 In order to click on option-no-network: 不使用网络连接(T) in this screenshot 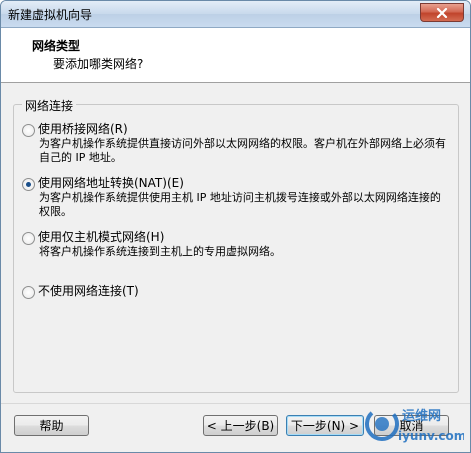, I will do `click(80, 291)`.